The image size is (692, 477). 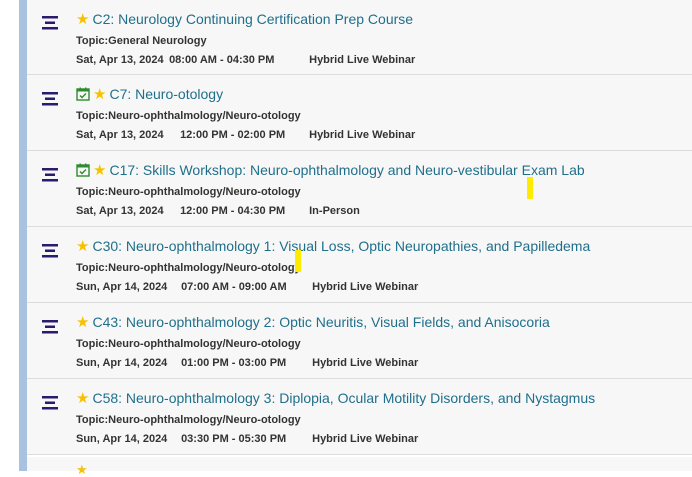 What do you see at coordinates (166, 94) in the screenshot?
I see `session-title-link: C7: Neuro-otology` at bounding box center [166, 94].